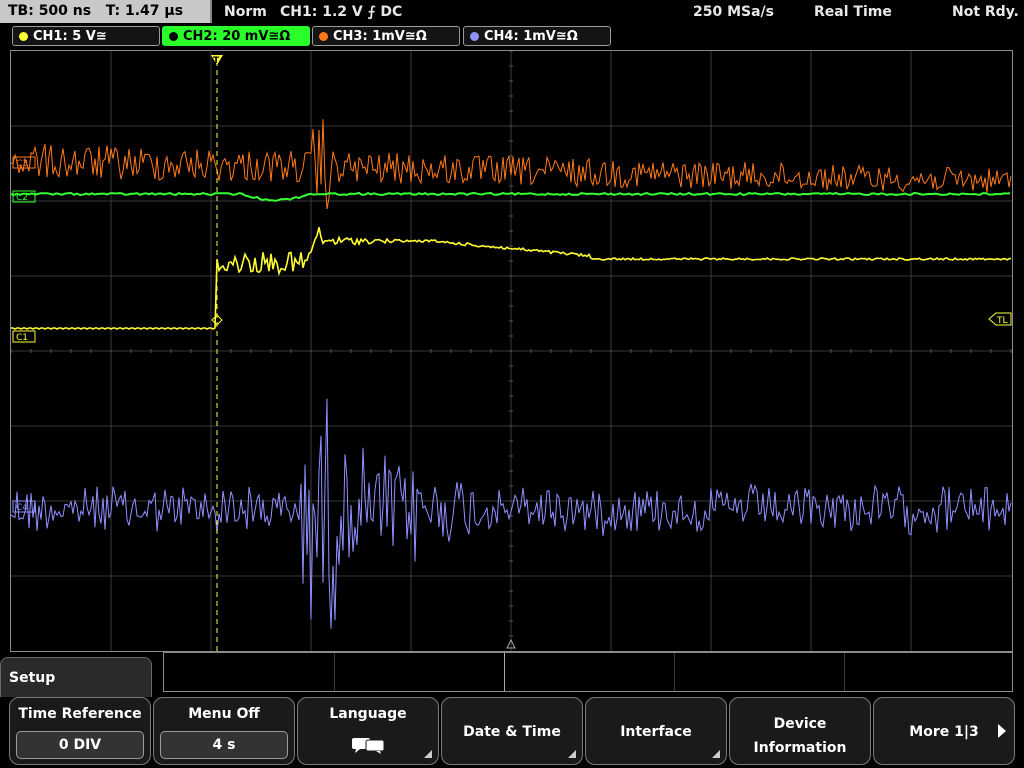 The image size is (1024, 768). I want to click on tab-ch2: CH2: 20 mV≅Ω, so click(236, 36).